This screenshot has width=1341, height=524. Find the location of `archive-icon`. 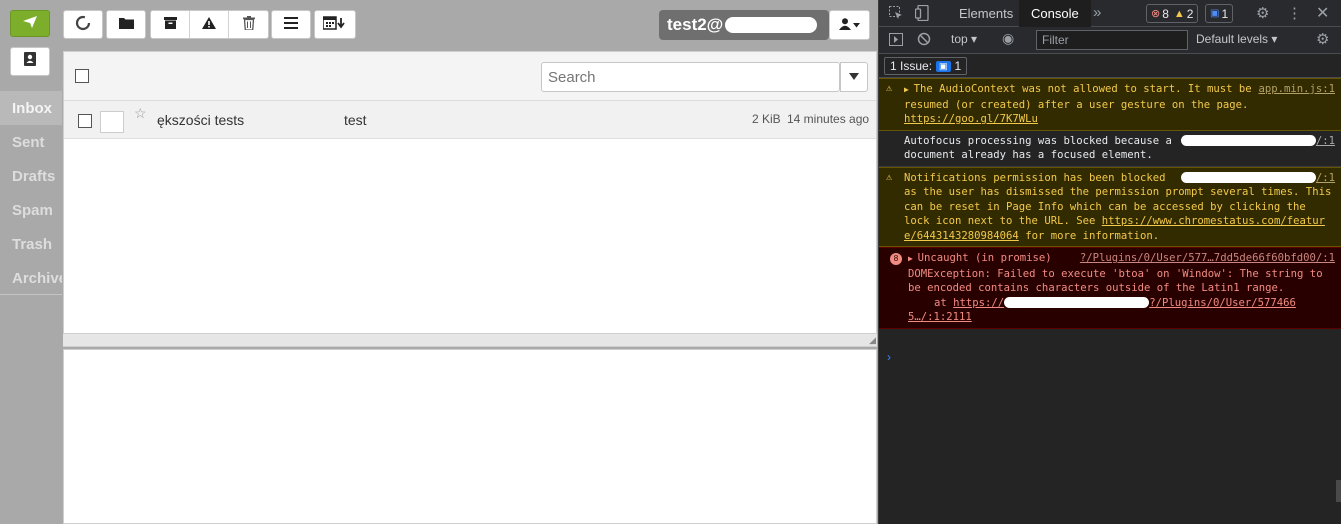

archive-icon is located at coordinates (170, 24).